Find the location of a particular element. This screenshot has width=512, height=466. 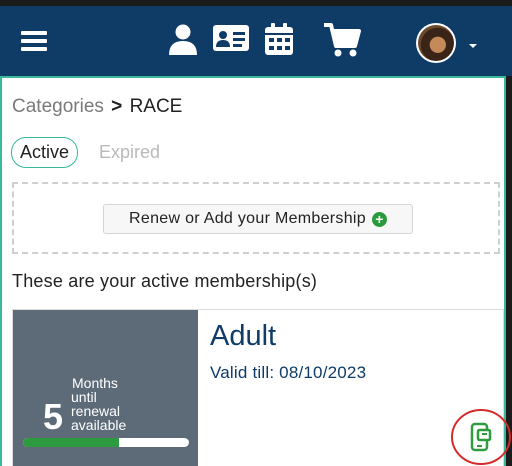

avatar-image is located at coordinates (436, 43).